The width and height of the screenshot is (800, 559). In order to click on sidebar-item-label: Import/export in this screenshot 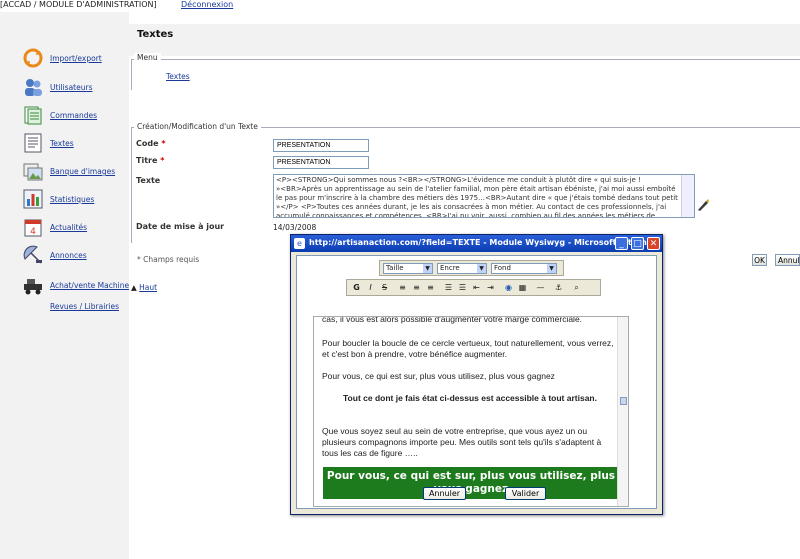, I will do `click(76, 58)`.